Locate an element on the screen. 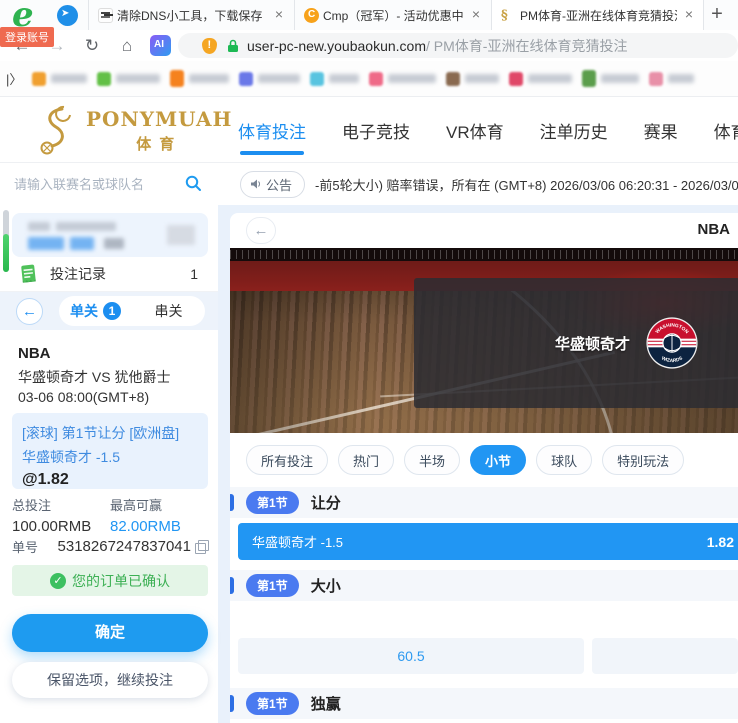 This screenshot has width=738, height=723. nav-vr-sports: VR体育 is located at coordinates (475, 130).